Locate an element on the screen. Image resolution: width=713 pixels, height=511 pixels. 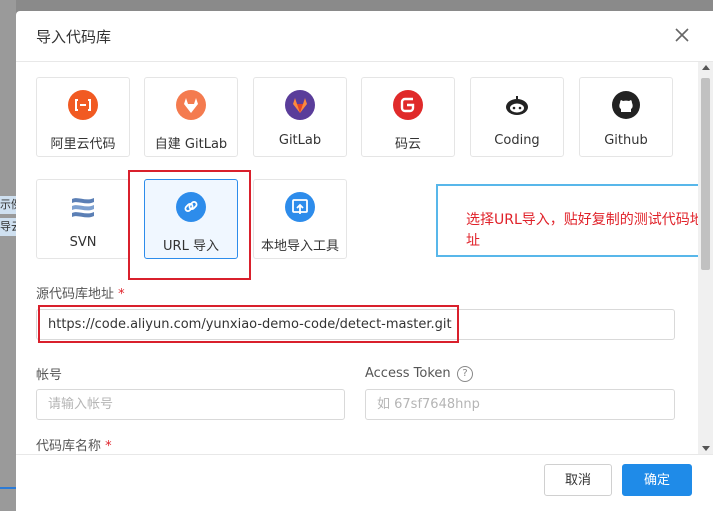
source-tile-gitlab: GitLab is located at coordinates (300, 117).